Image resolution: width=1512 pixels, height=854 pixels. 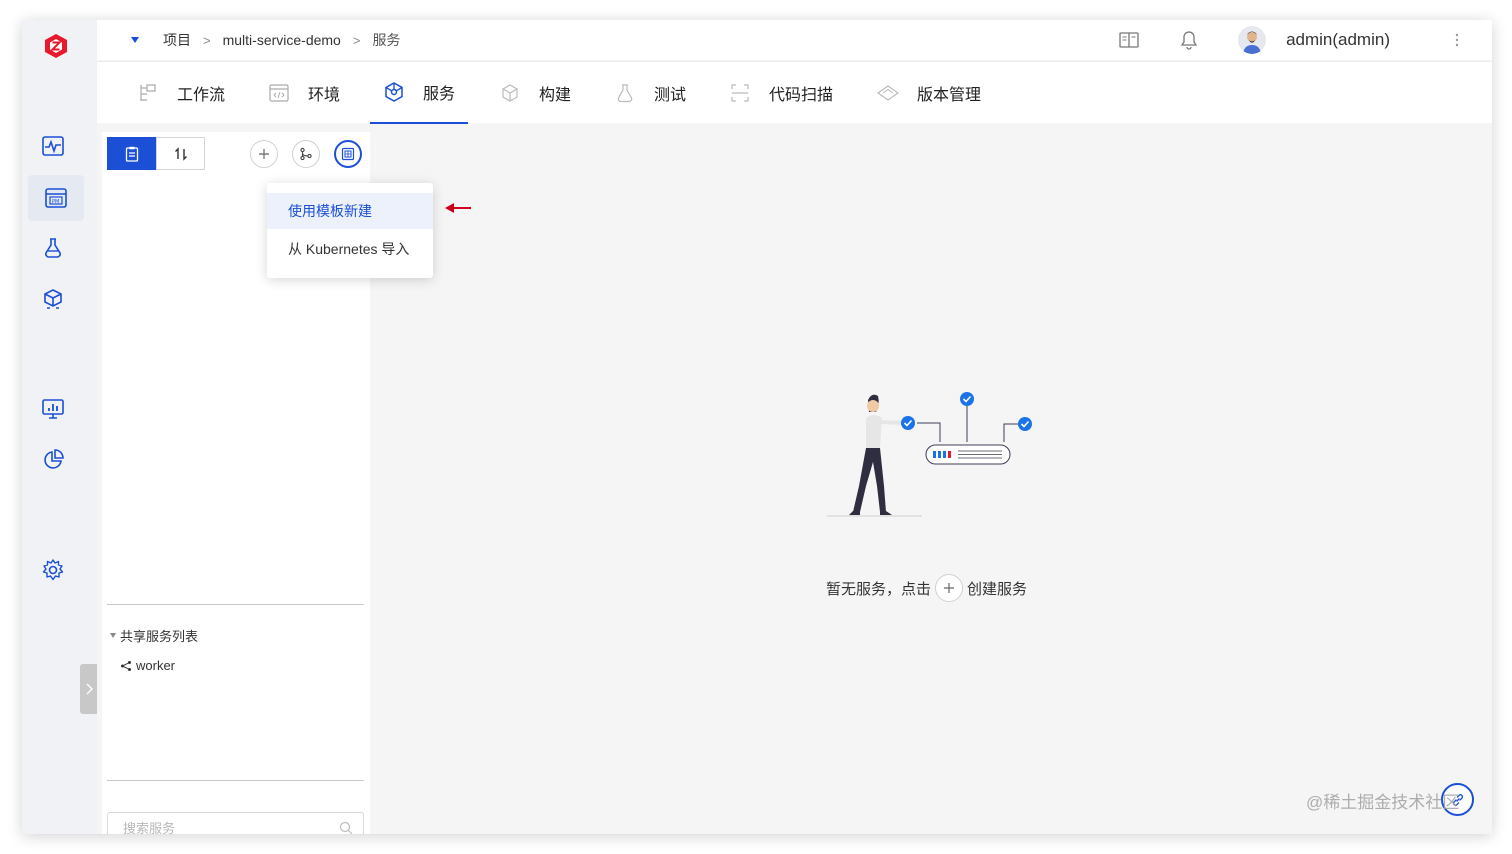 What do you see at coordinates (53, 248) in the screenshot?
I see `flask-icon` at bounding box center [53, 248].